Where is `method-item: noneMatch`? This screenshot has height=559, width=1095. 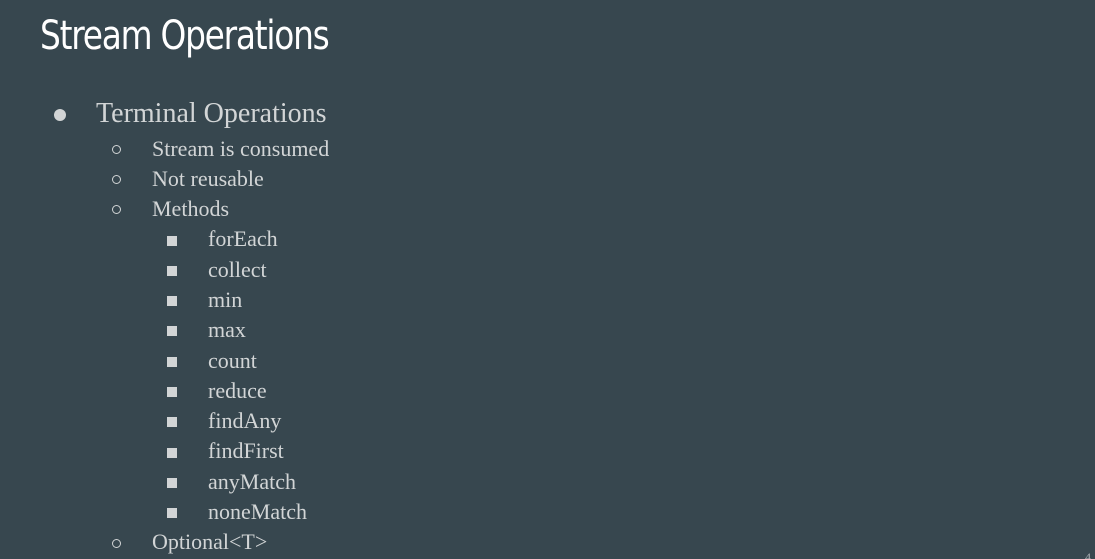 method-item: noneMatch is located at coordinates (257, 512).